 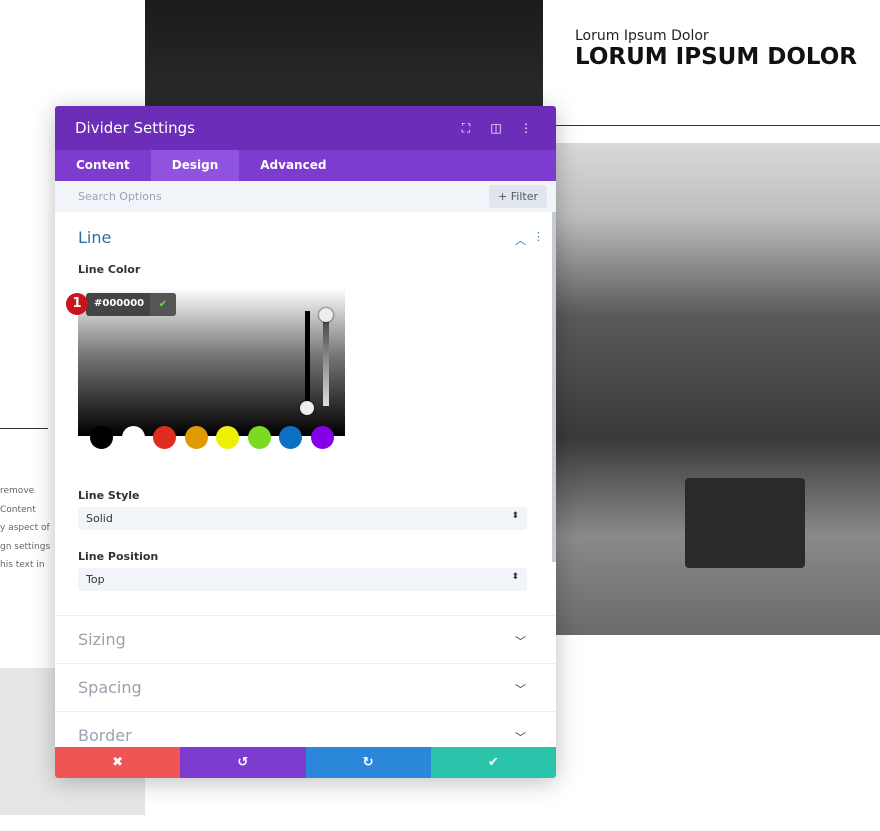 I want to click on tab-advanced: Advanced, so click(x=293, y=165).